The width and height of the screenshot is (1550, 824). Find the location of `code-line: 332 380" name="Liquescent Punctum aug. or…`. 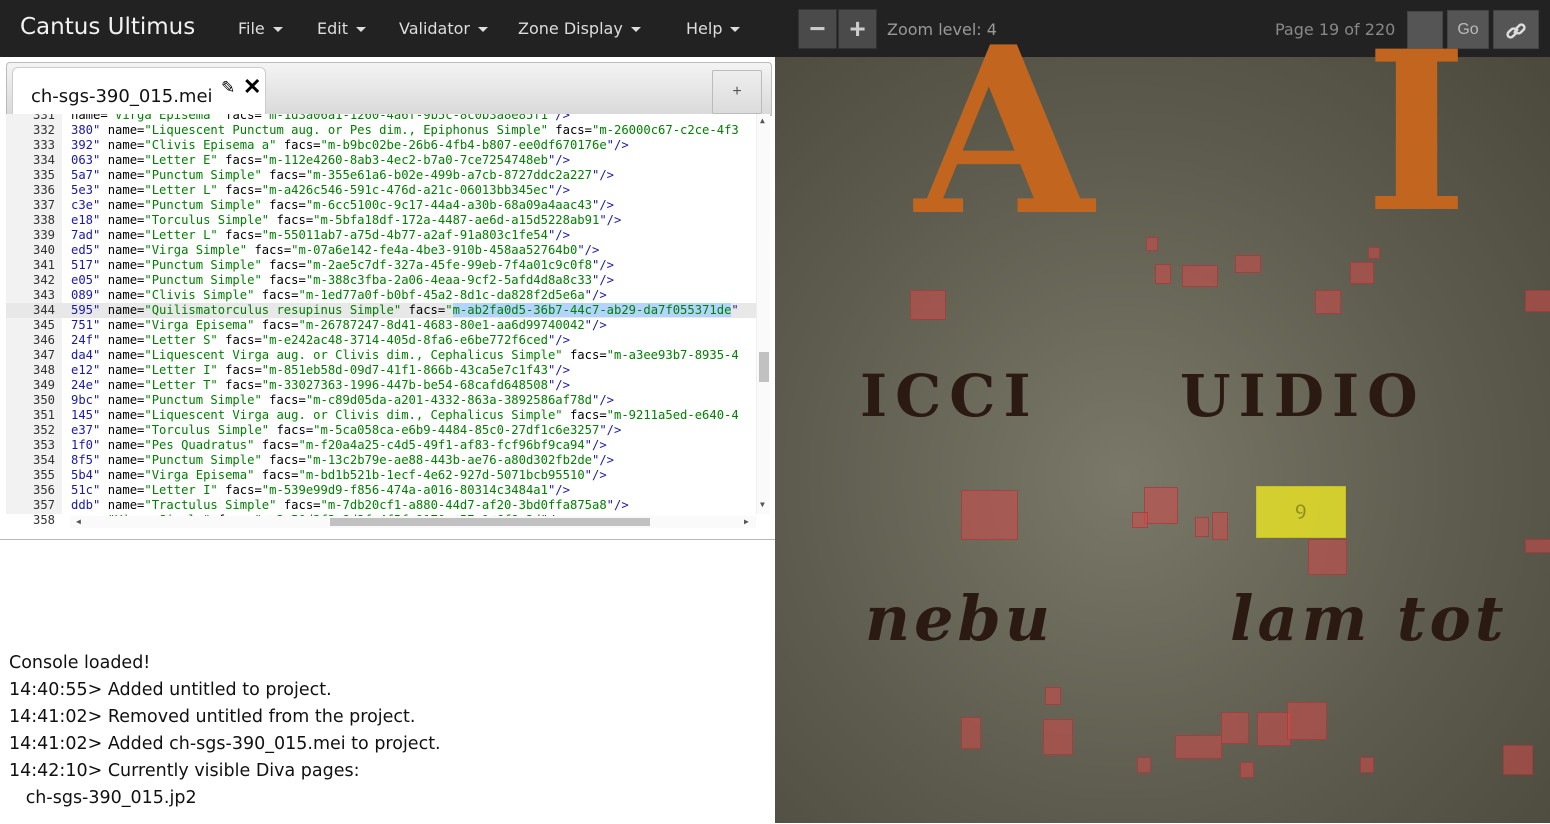

code-line: 332 380" name="Liquescent Punctum aug. or… is located at coordinates (381, 130).